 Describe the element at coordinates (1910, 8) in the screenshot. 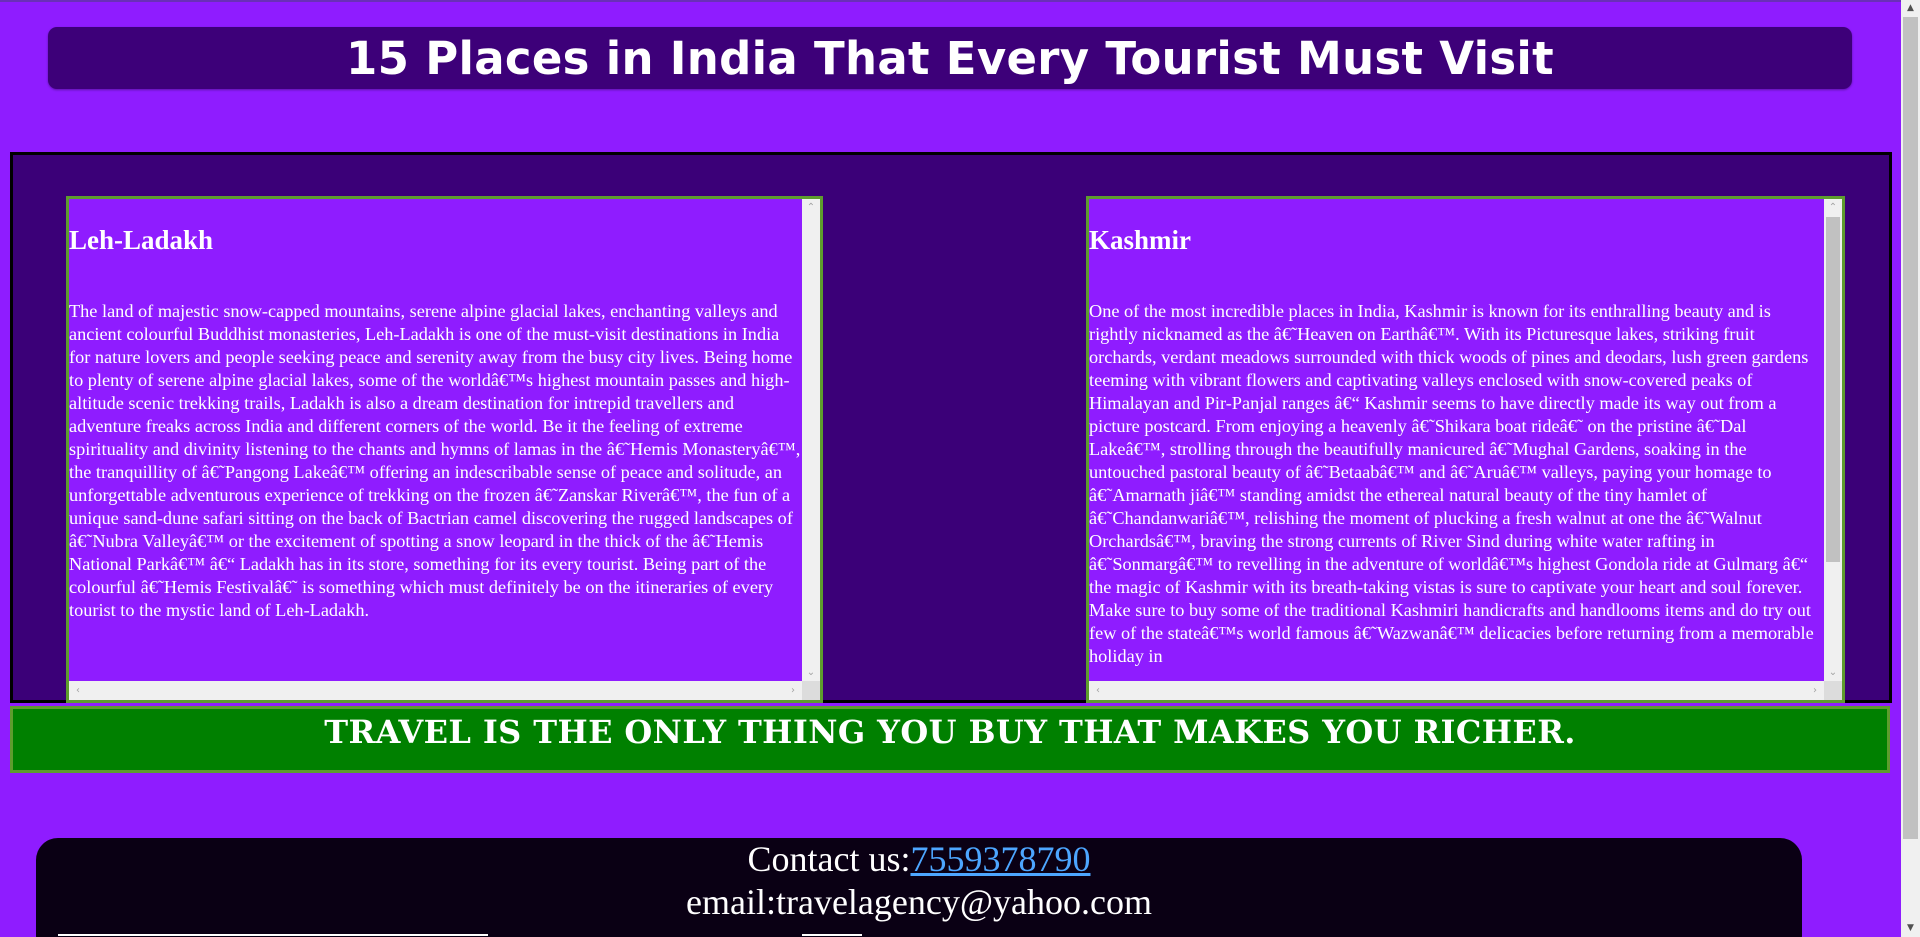

I see `page-scroll-up-arrow-icon: ▲` at that location.